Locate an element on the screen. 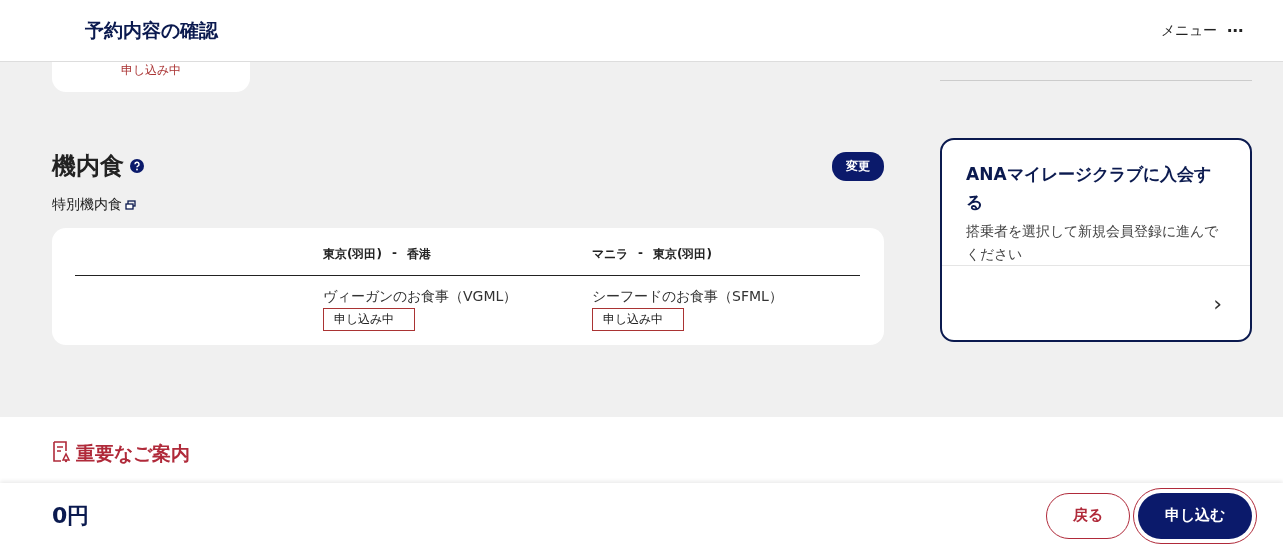  route-from: 東京(羽田) is located at coordinates (352, 254).